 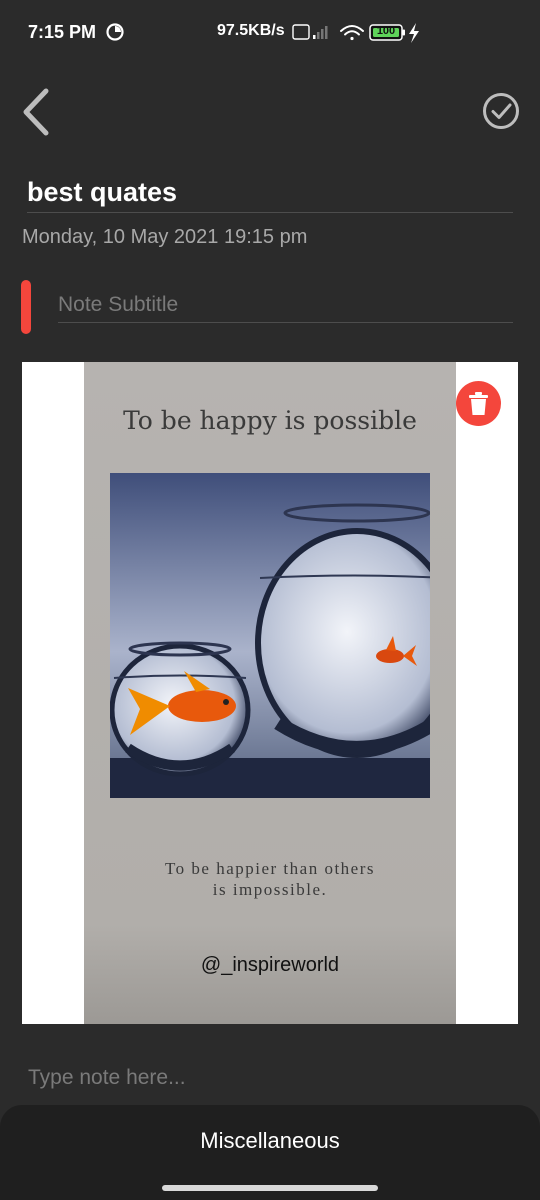 I want to click on poster-quote: To be happier than others is impossible., so click(x=270, y=879).